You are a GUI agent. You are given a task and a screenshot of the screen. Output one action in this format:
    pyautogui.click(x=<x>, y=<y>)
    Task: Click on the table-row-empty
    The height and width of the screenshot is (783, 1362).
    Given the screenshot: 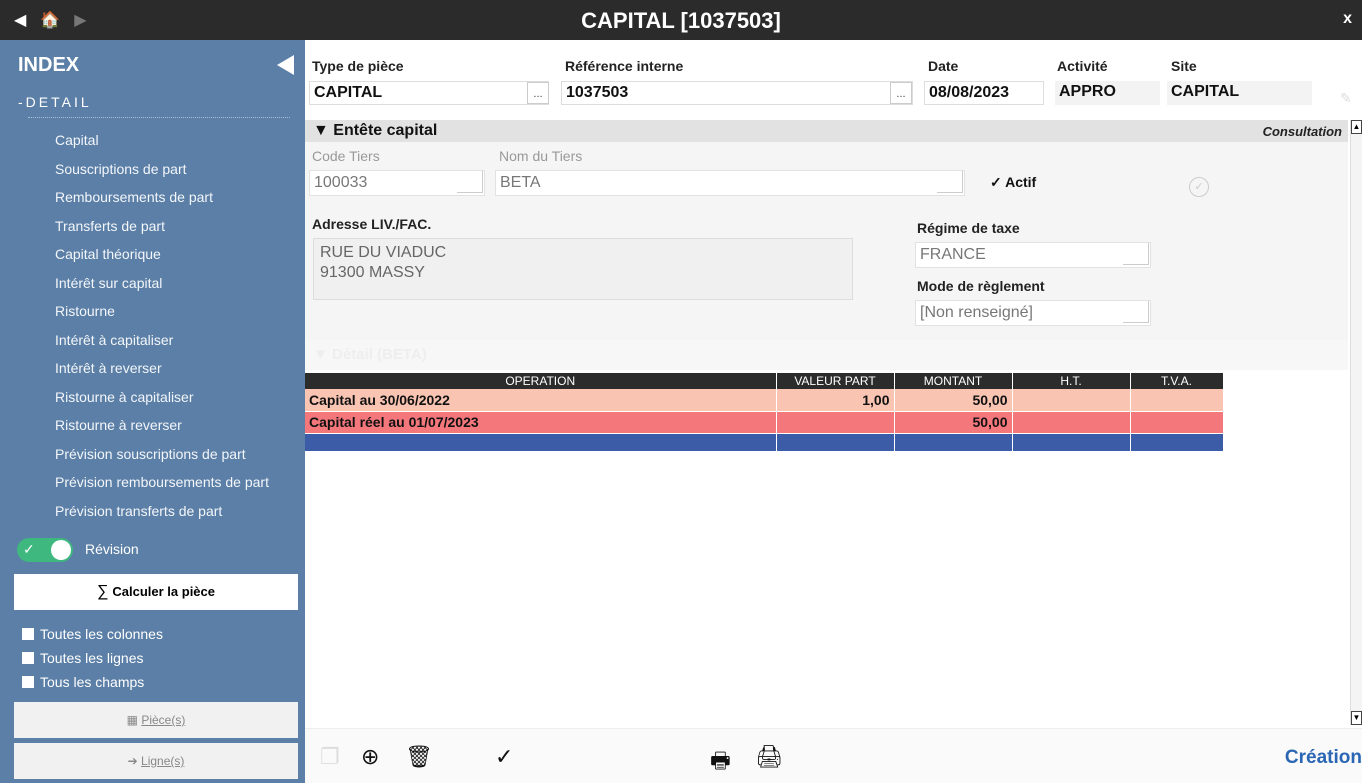 What is the action you would take?
    pyautogui.click(x=764, y=442)
    